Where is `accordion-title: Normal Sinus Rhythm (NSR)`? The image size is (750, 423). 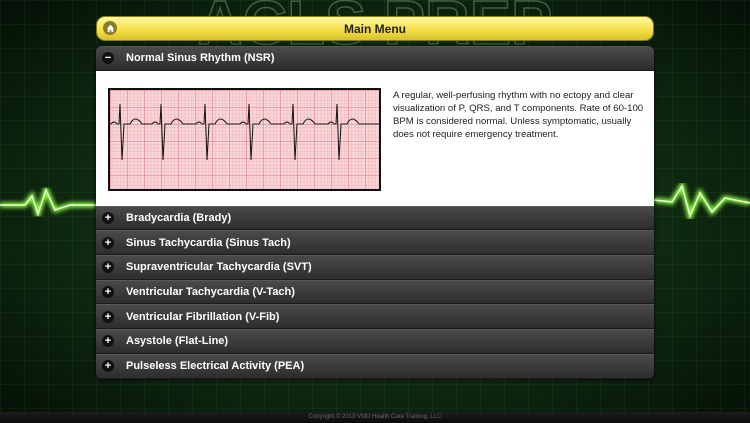
accordion-title: Normal Sinus Rhythm (NSR) is located at coordinates (200, 58).